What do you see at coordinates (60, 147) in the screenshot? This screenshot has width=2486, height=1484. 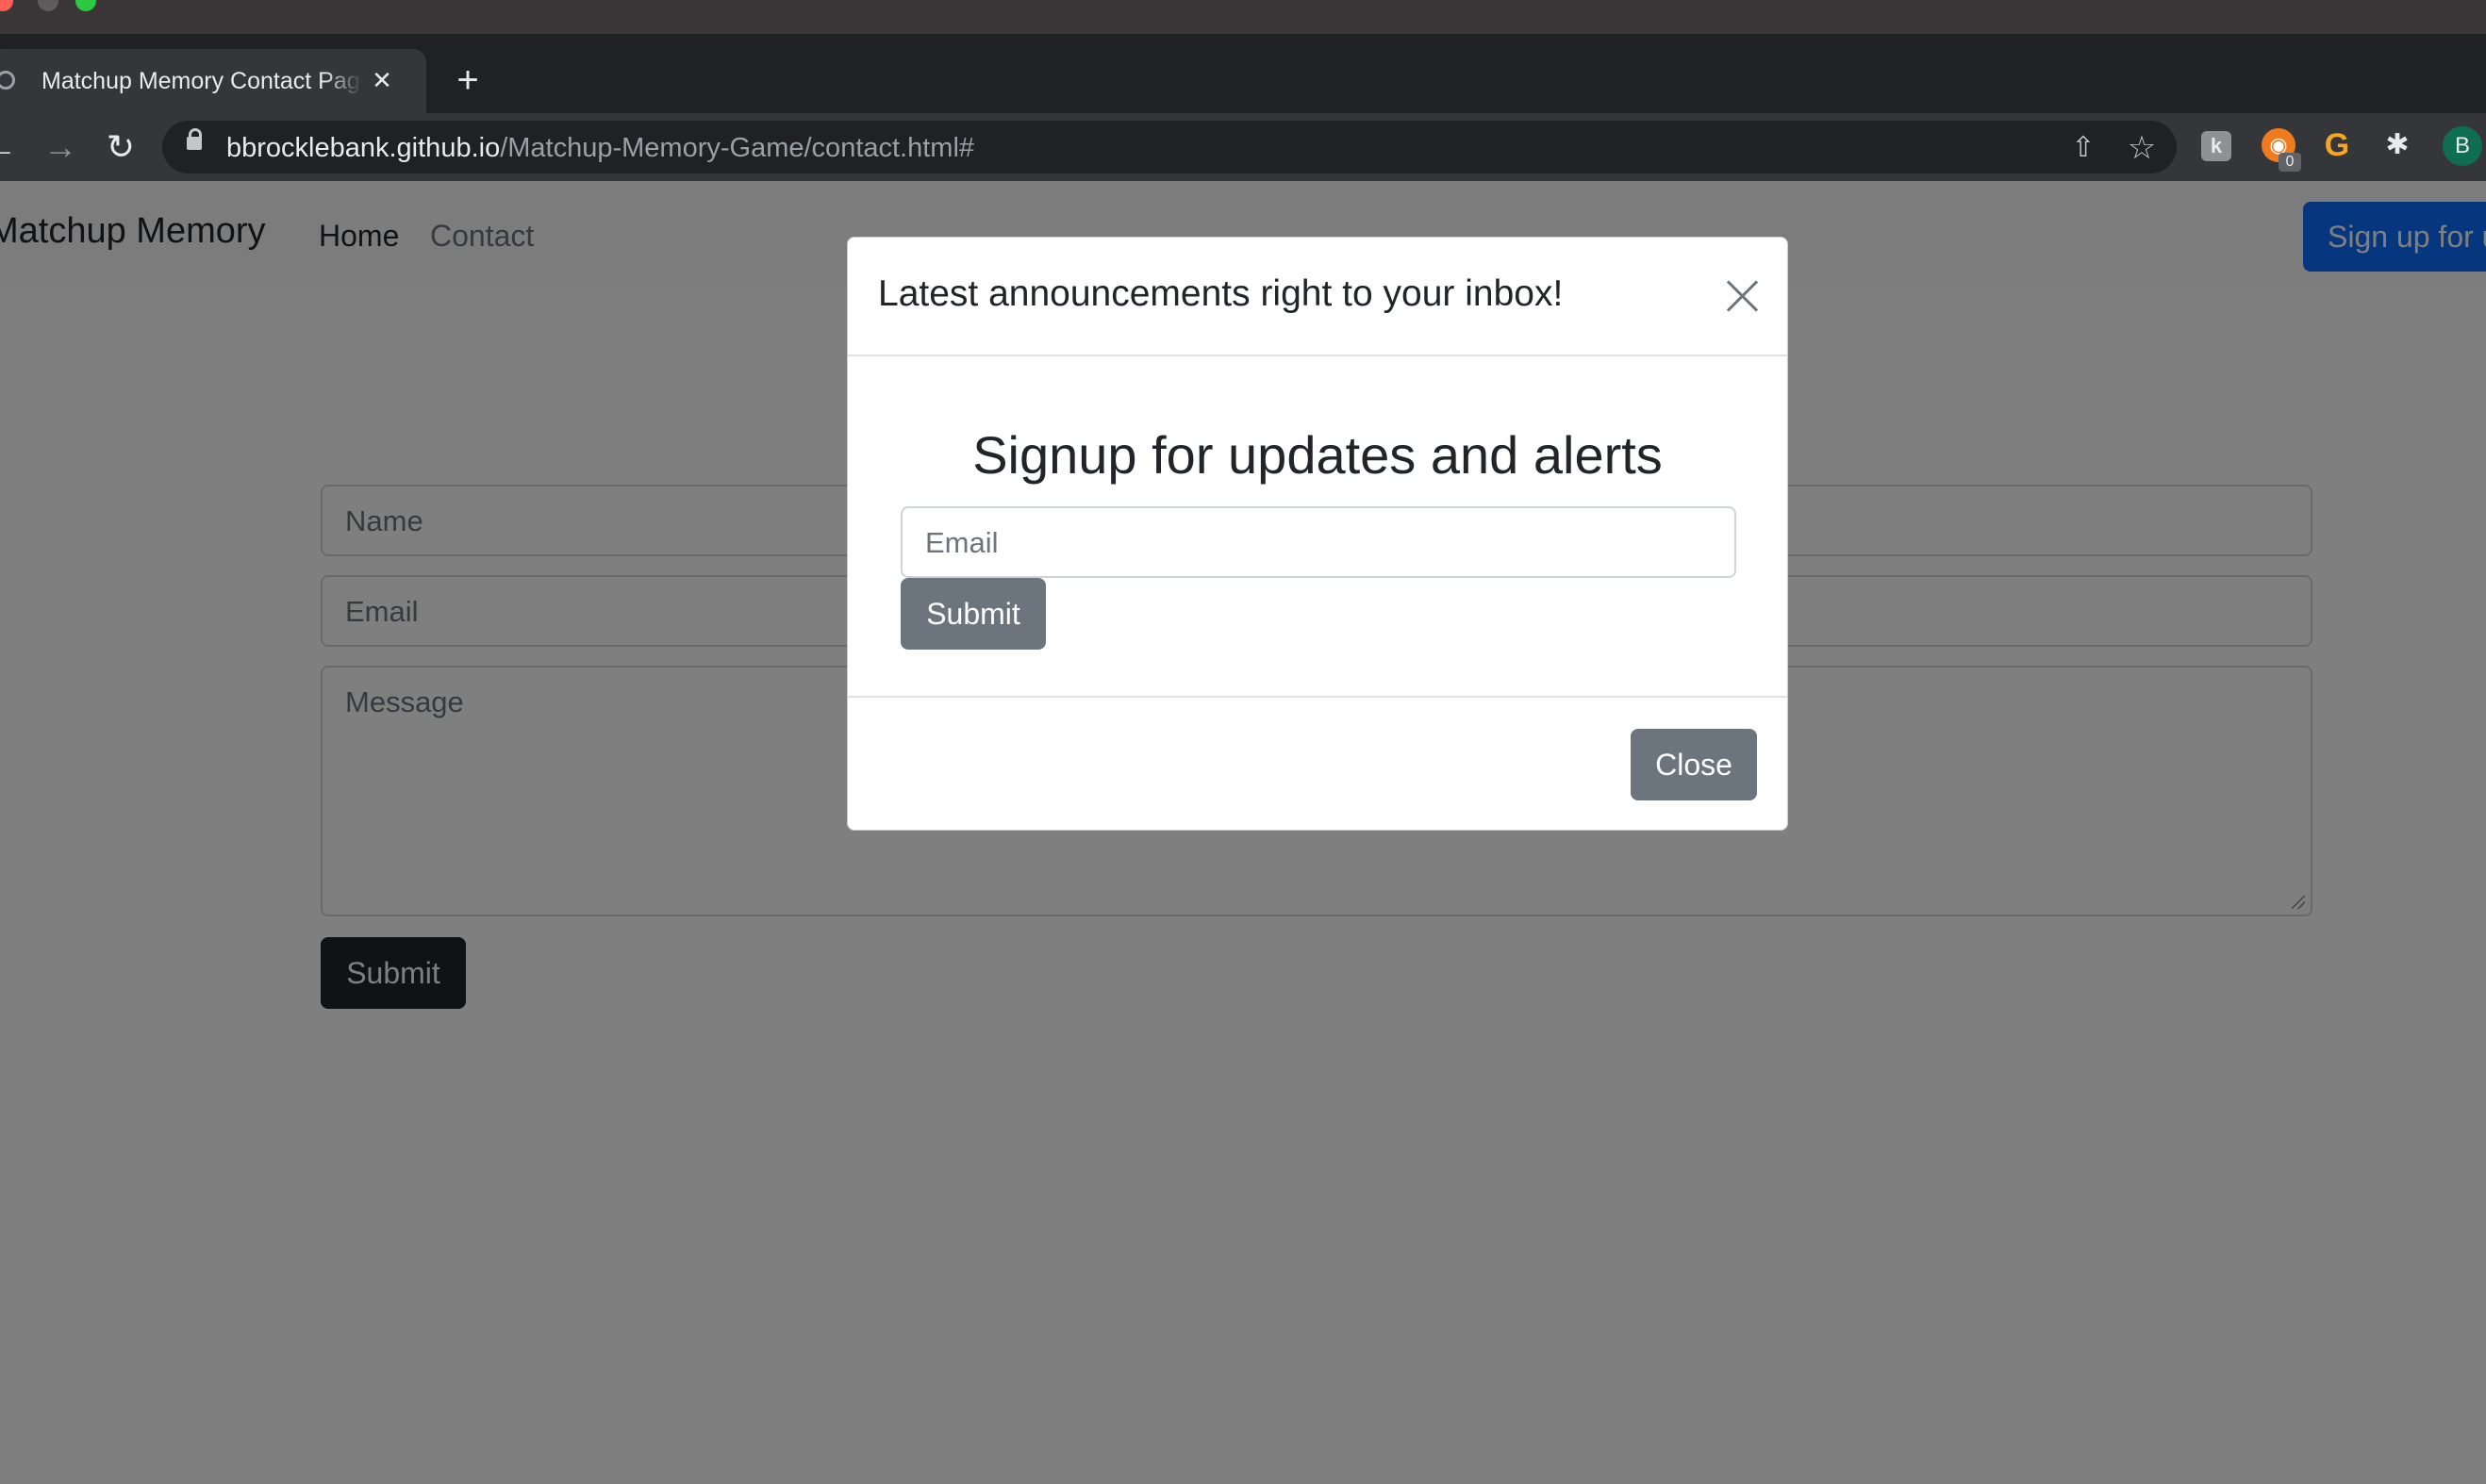 I see `arrow-right-icon: →` at bounding box center [60, 147].